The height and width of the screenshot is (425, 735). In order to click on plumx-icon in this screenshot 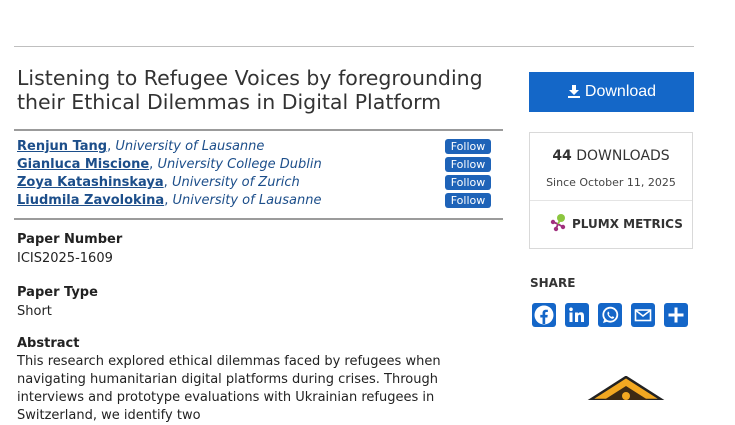, I will do `click(560, 223)`.